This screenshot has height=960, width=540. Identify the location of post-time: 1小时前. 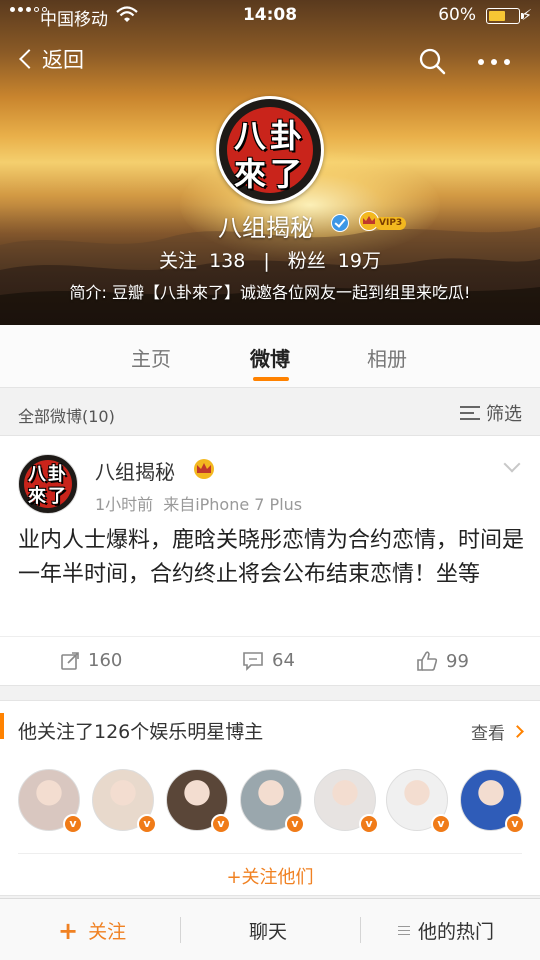
(124, 504).